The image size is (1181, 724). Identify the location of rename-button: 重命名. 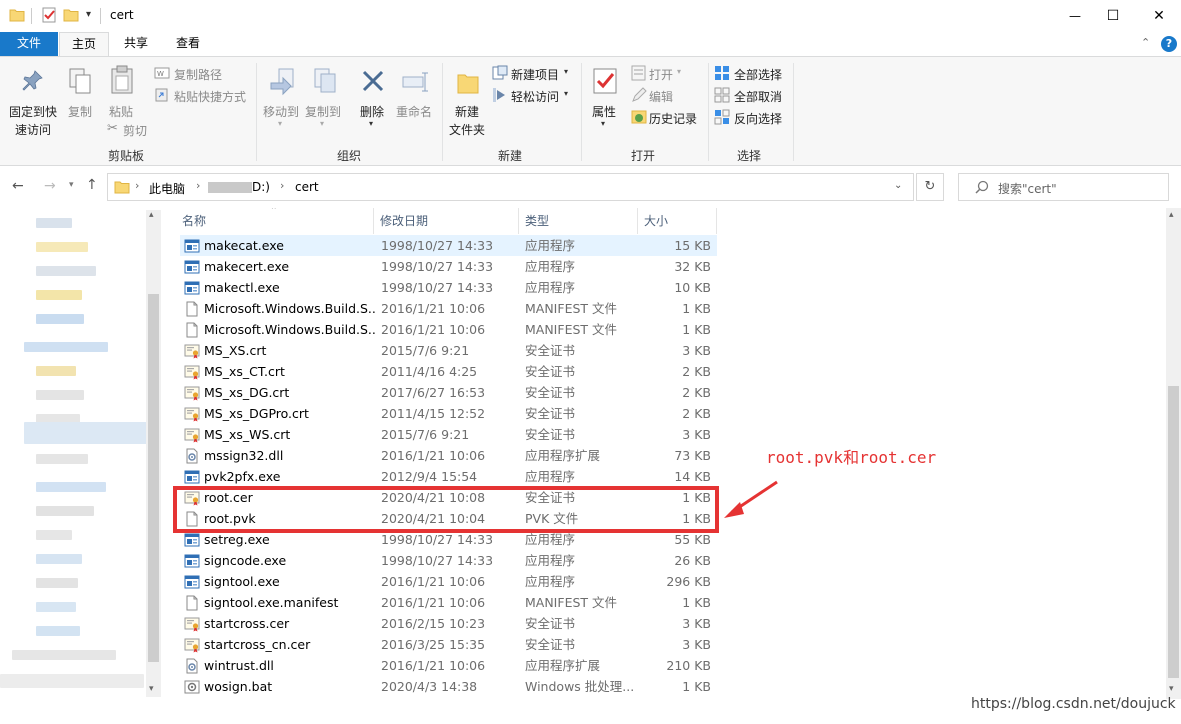
(415, 100).